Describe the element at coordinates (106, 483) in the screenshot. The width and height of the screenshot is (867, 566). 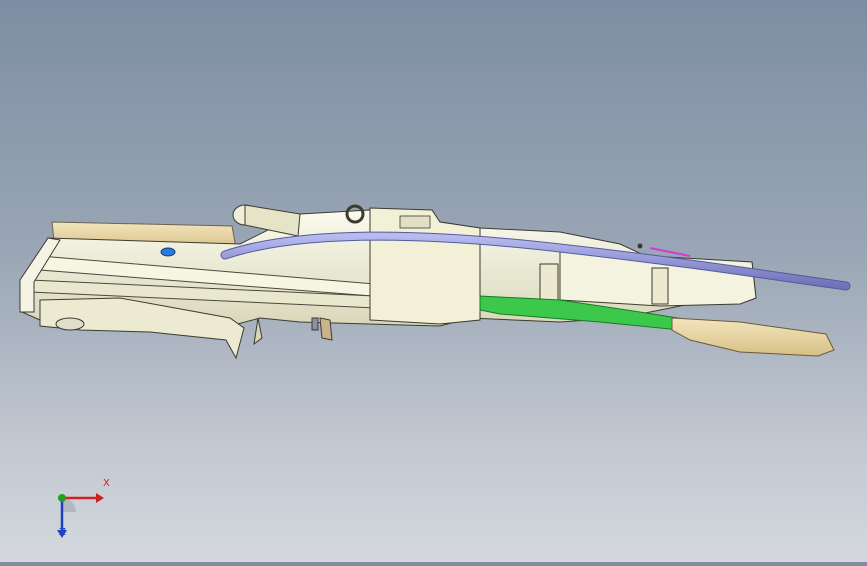
I see `x-axis-label: X` at that location.